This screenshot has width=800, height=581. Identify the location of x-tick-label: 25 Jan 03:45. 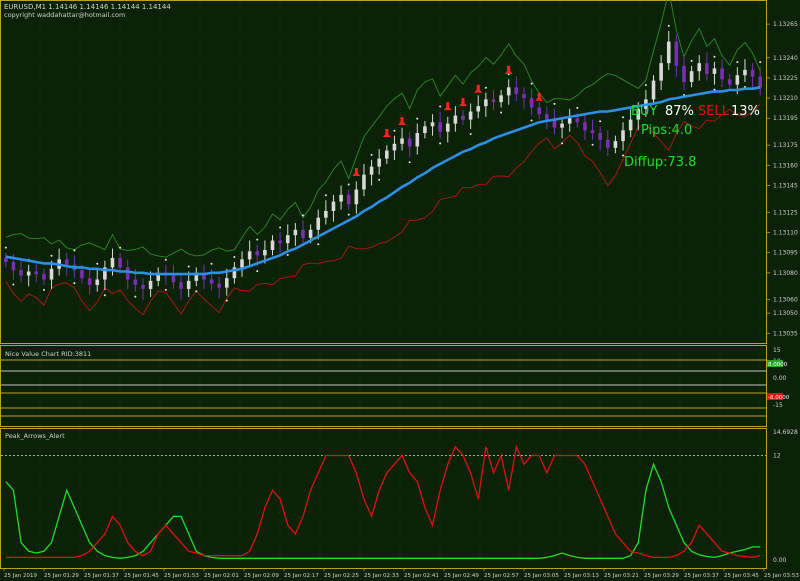
(741, 576).